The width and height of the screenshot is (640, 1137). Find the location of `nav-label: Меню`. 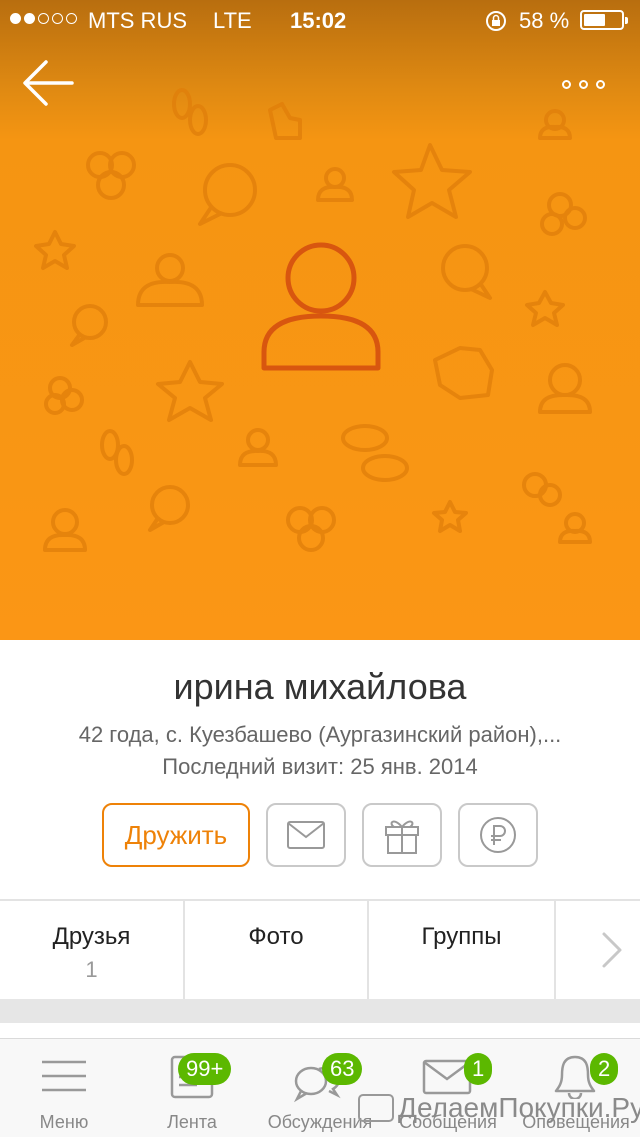

nav-label: Меню is located at coordinates (64, 1122).